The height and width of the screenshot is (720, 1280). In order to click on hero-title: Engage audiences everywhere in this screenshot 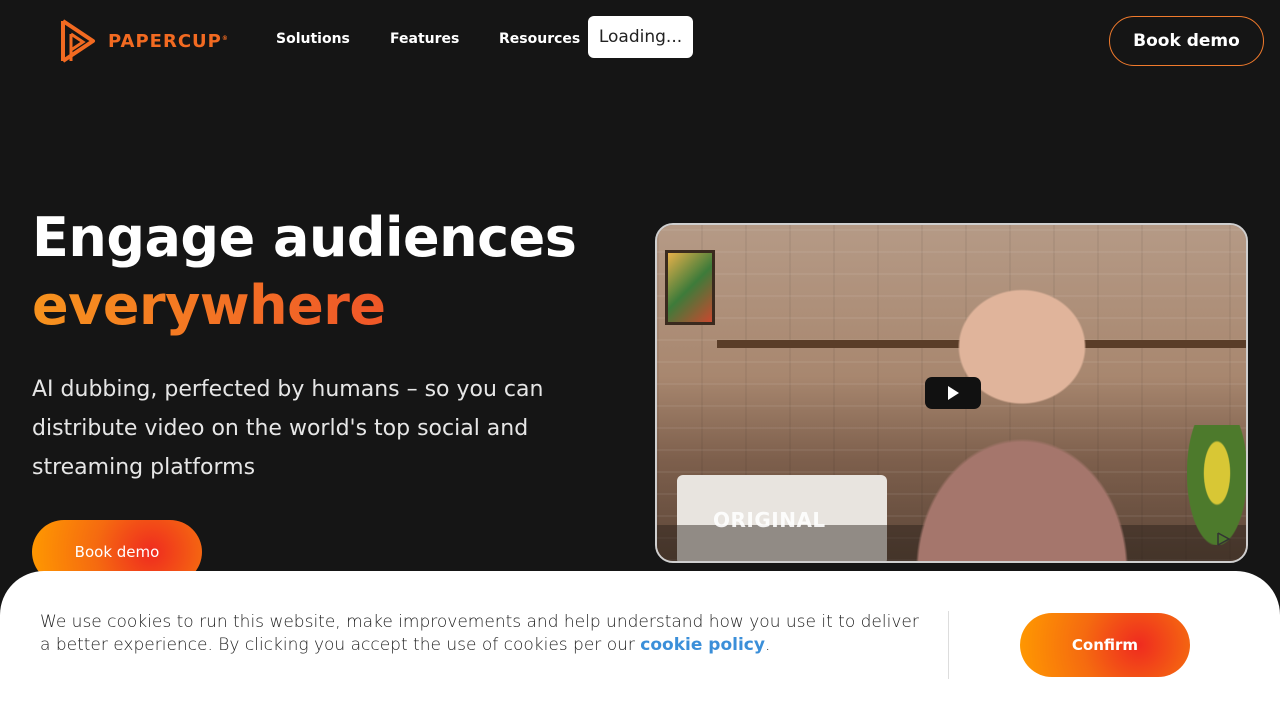, I will do `click(304, 272)`.